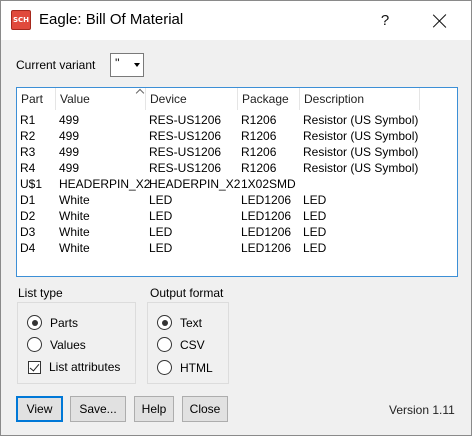 The image size is (472, 436). I want to click on parts-radio-label: Parts, so click(64, 322).